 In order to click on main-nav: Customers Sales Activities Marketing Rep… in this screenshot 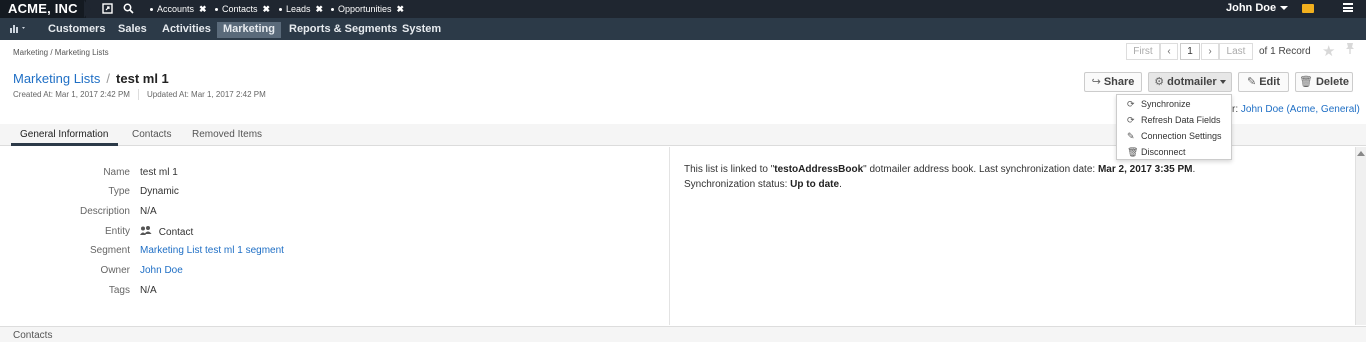, I will do `click(683, 29)`.